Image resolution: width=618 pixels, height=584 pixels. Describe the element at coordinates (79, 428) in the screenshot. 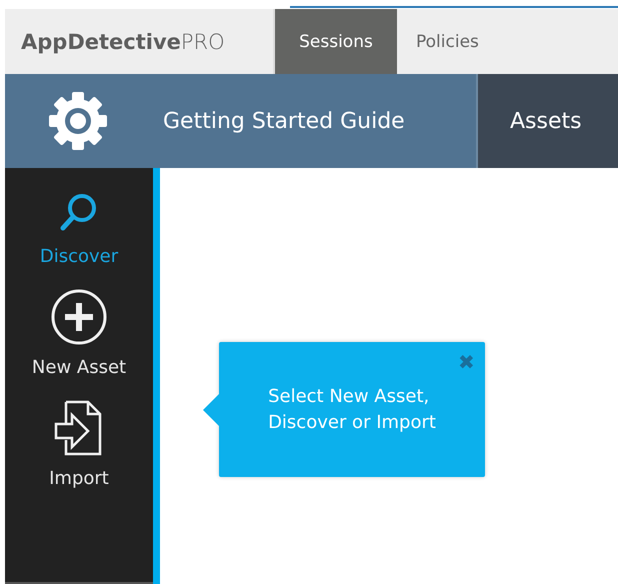

I see `import-icon` at that location.